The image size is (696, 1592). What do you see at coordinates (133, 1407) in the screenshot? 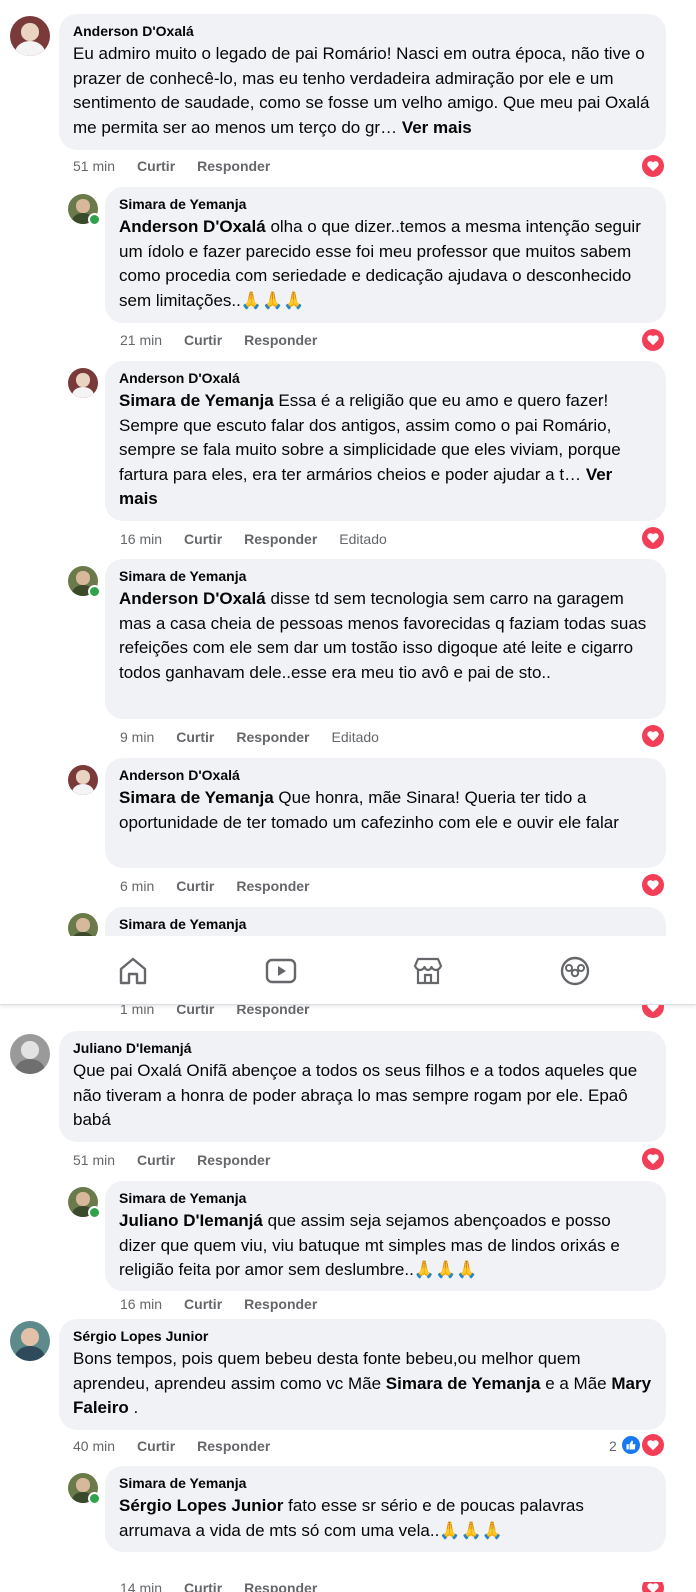
I see `comment-text: .` at bounding box center [133, 1407].